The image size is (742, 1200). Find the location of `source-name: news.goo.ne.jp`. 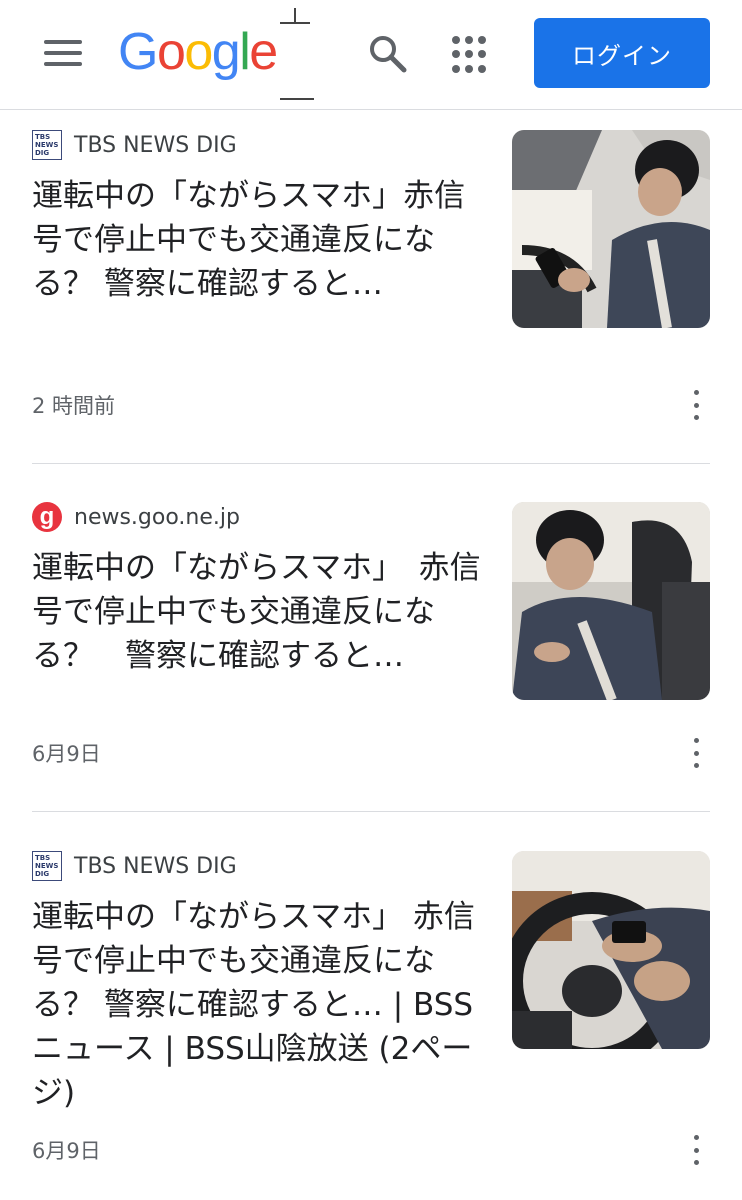

source-name: news.goo.ne.jp is located at coordinates (157, 517).